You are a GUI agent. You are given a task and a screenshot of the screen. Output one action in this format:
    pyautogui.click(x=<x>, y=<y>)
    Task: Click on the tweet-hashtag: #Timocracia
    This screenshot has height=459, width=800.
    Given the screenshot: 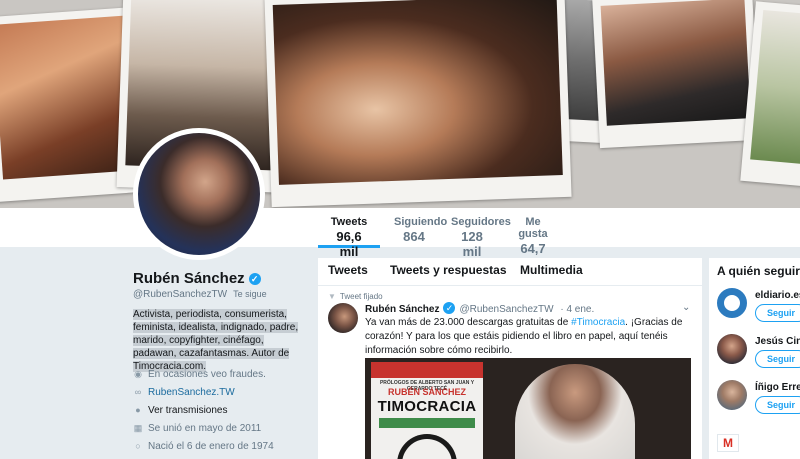 What is the action you would take?
    pyautogui.click(x=598, y=322)
    